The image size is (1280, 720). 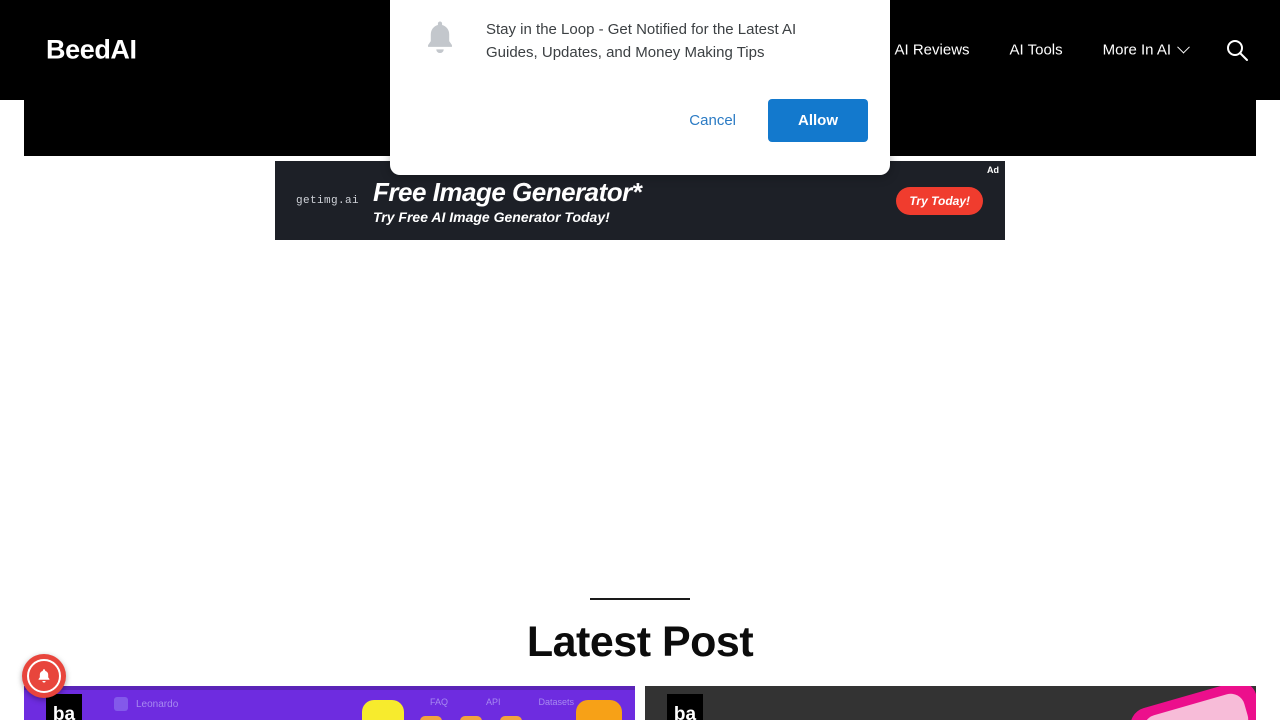 What do you see at coordinates (1136, 50) in the screenshot?
I see `nav-item-label: More In AI` at bounding box center [1136, 50].